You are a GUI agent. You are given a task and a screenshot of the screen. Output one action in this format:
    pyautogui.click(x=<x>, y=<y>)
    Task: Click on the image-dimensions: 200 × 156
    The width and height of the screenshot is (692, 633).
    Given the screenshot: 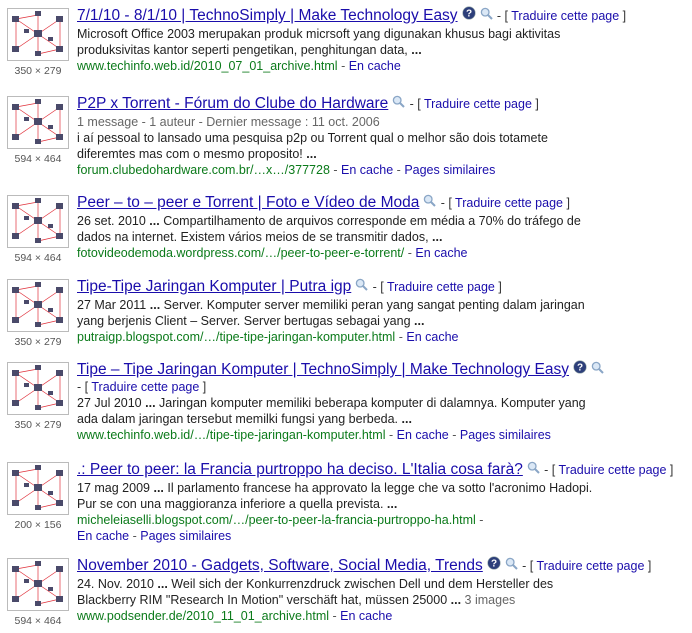 What is the action you would take?
    pyautogui.click(x=38, y=525)
    